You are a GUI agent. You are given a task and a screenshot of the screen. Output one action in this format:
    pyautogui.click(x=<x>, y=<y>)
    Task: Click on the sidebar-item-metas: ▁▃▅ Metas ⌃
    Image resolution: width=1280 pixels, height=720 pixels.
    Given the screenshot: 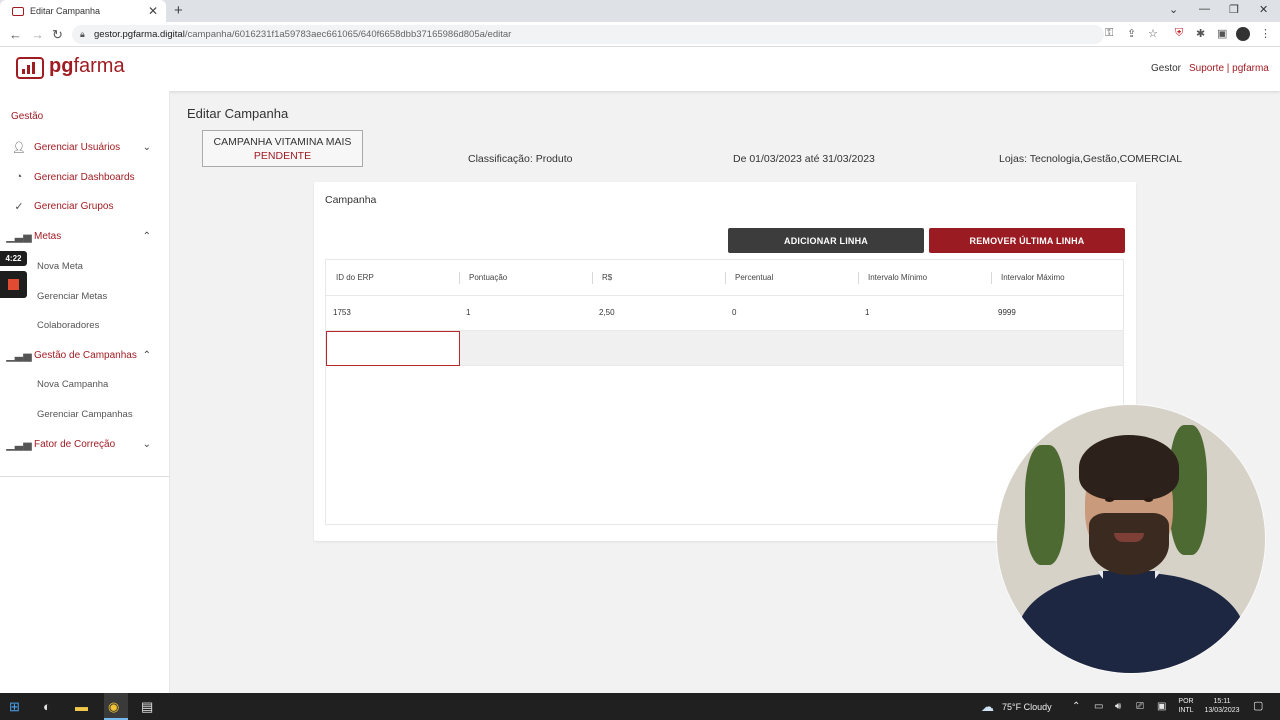 What is the action you would take?
    pyautogui.click(x=84, y=236)
    